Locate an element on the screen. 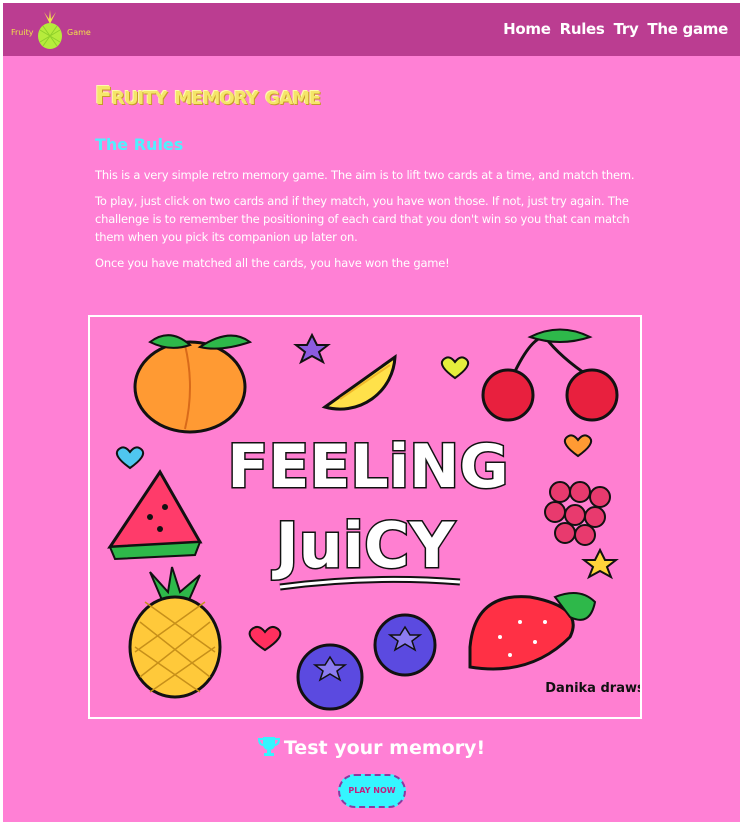 The width and height of the screenshot is (743, 825). nav-the-game: The game is located at coordinates (687, 29).